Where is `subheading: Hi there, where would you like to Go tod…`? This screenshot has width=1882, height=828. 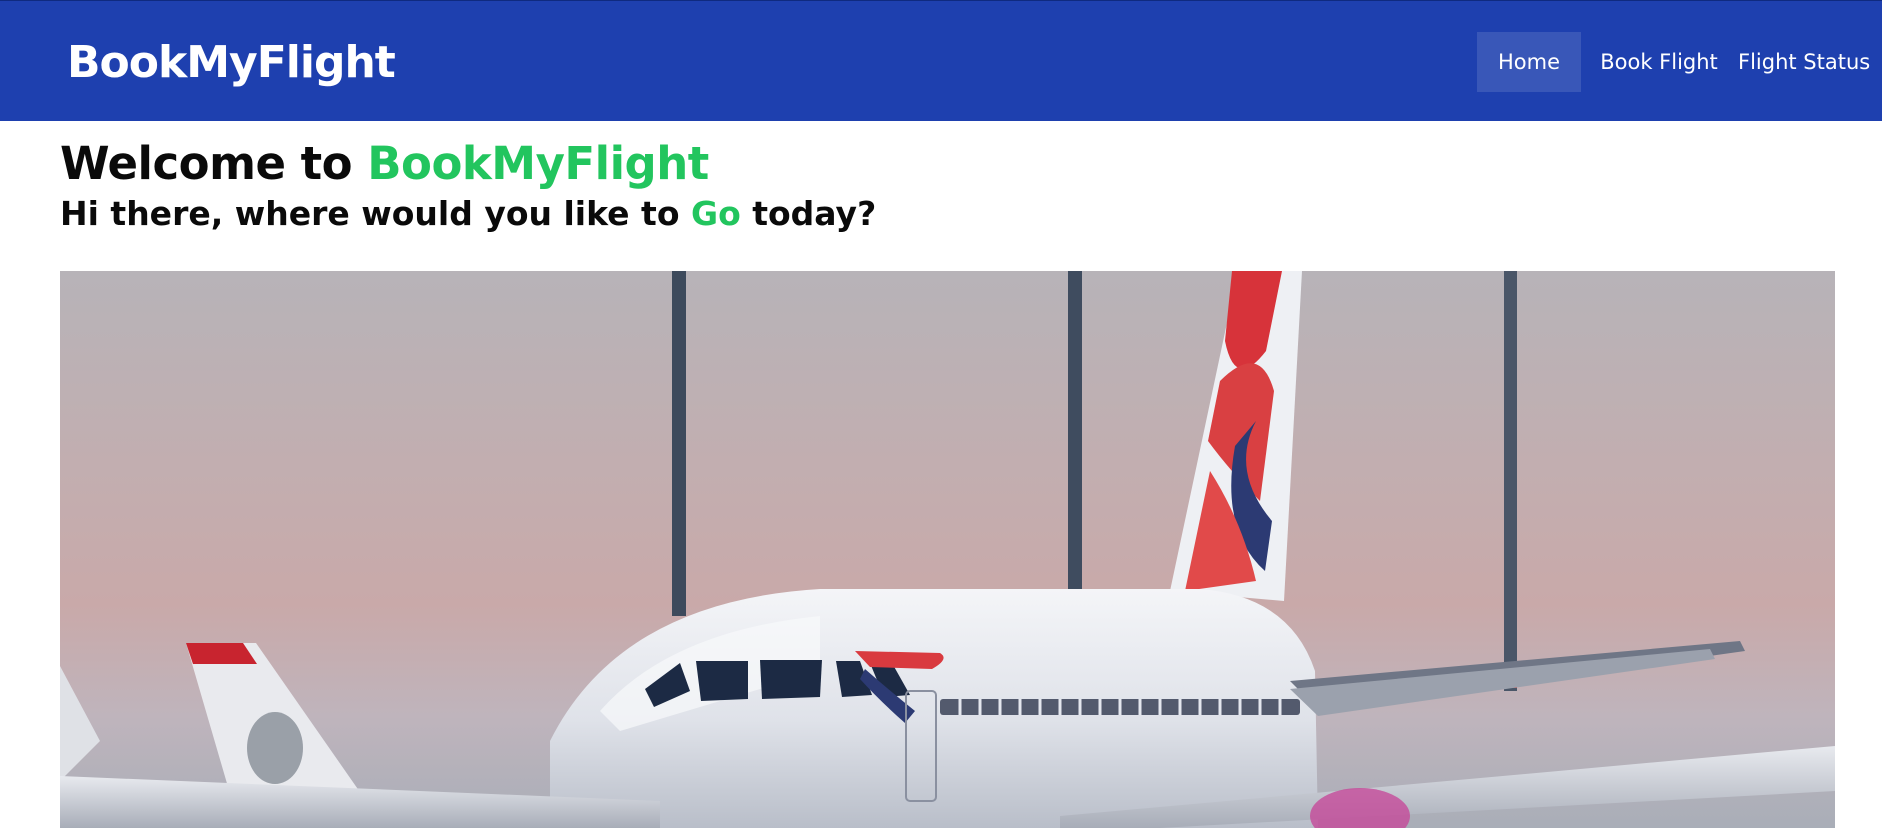 subheading: Hi there, where would you like to Go tod… is located at coordinates (468, 214).